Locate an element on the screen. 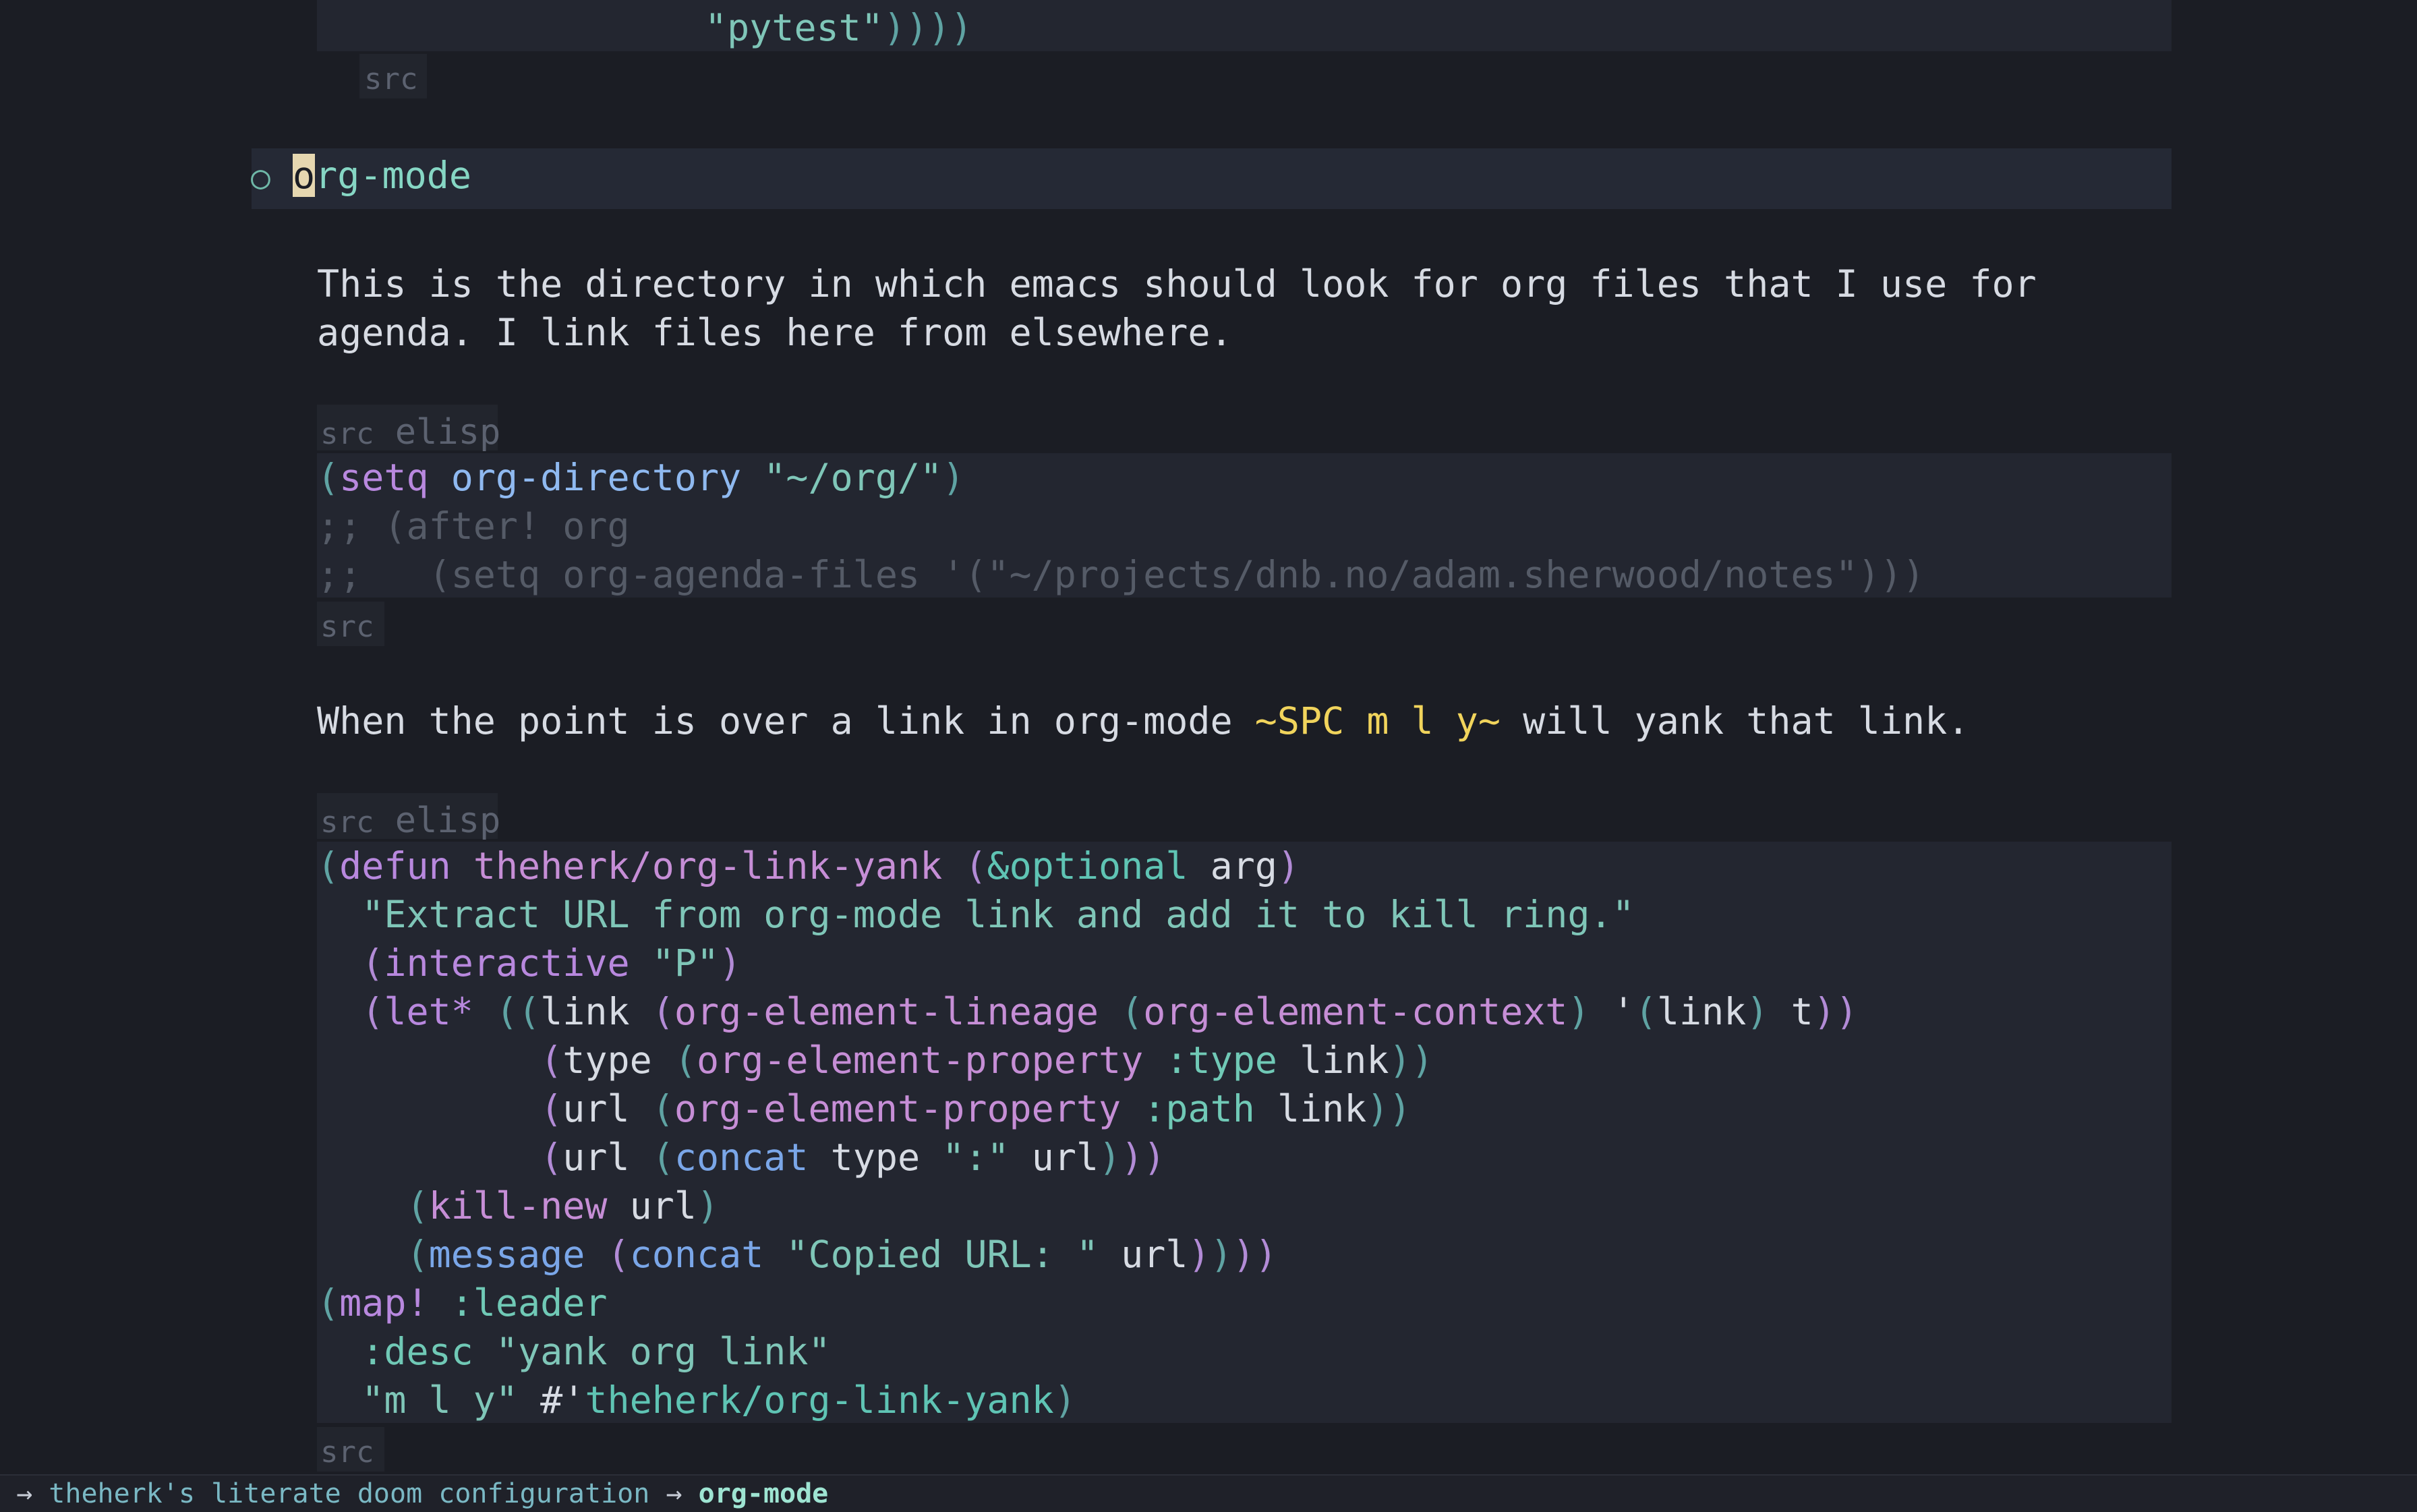 The image size is (2417, 1512). keybinding-code: ~SPC m l y~ is located at coordinates (1377, 721).